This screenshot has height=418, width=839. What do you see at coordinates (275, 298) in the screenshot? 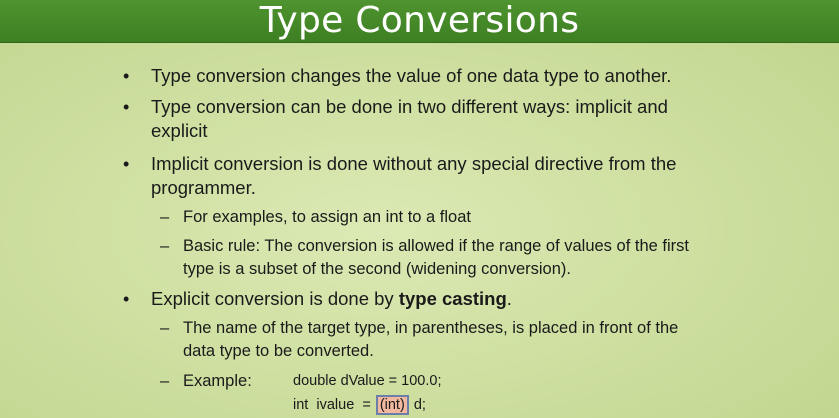
I see `bullet-4-prefix: Explicit conversion is done by` at bounding box center [275, 298].